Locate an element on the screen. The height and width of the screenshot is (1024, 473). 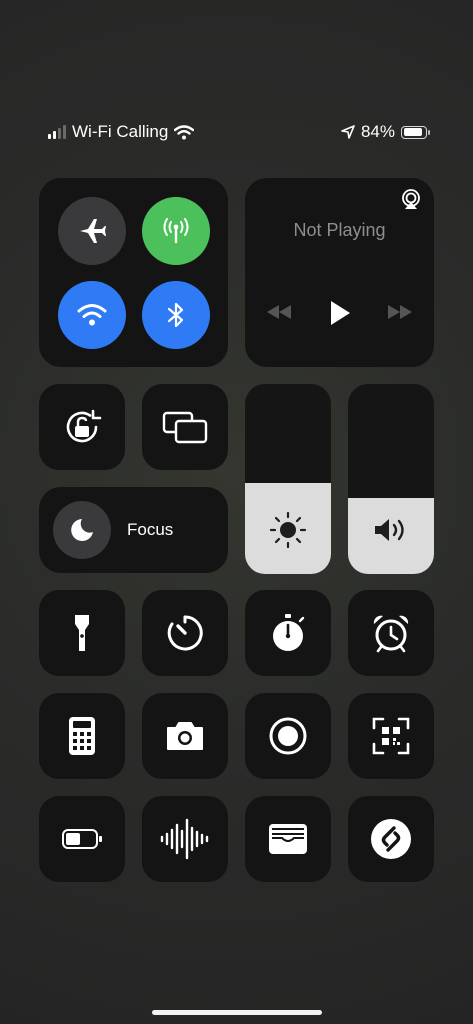
low-power-mode-button is located at coordinates (82, 839).